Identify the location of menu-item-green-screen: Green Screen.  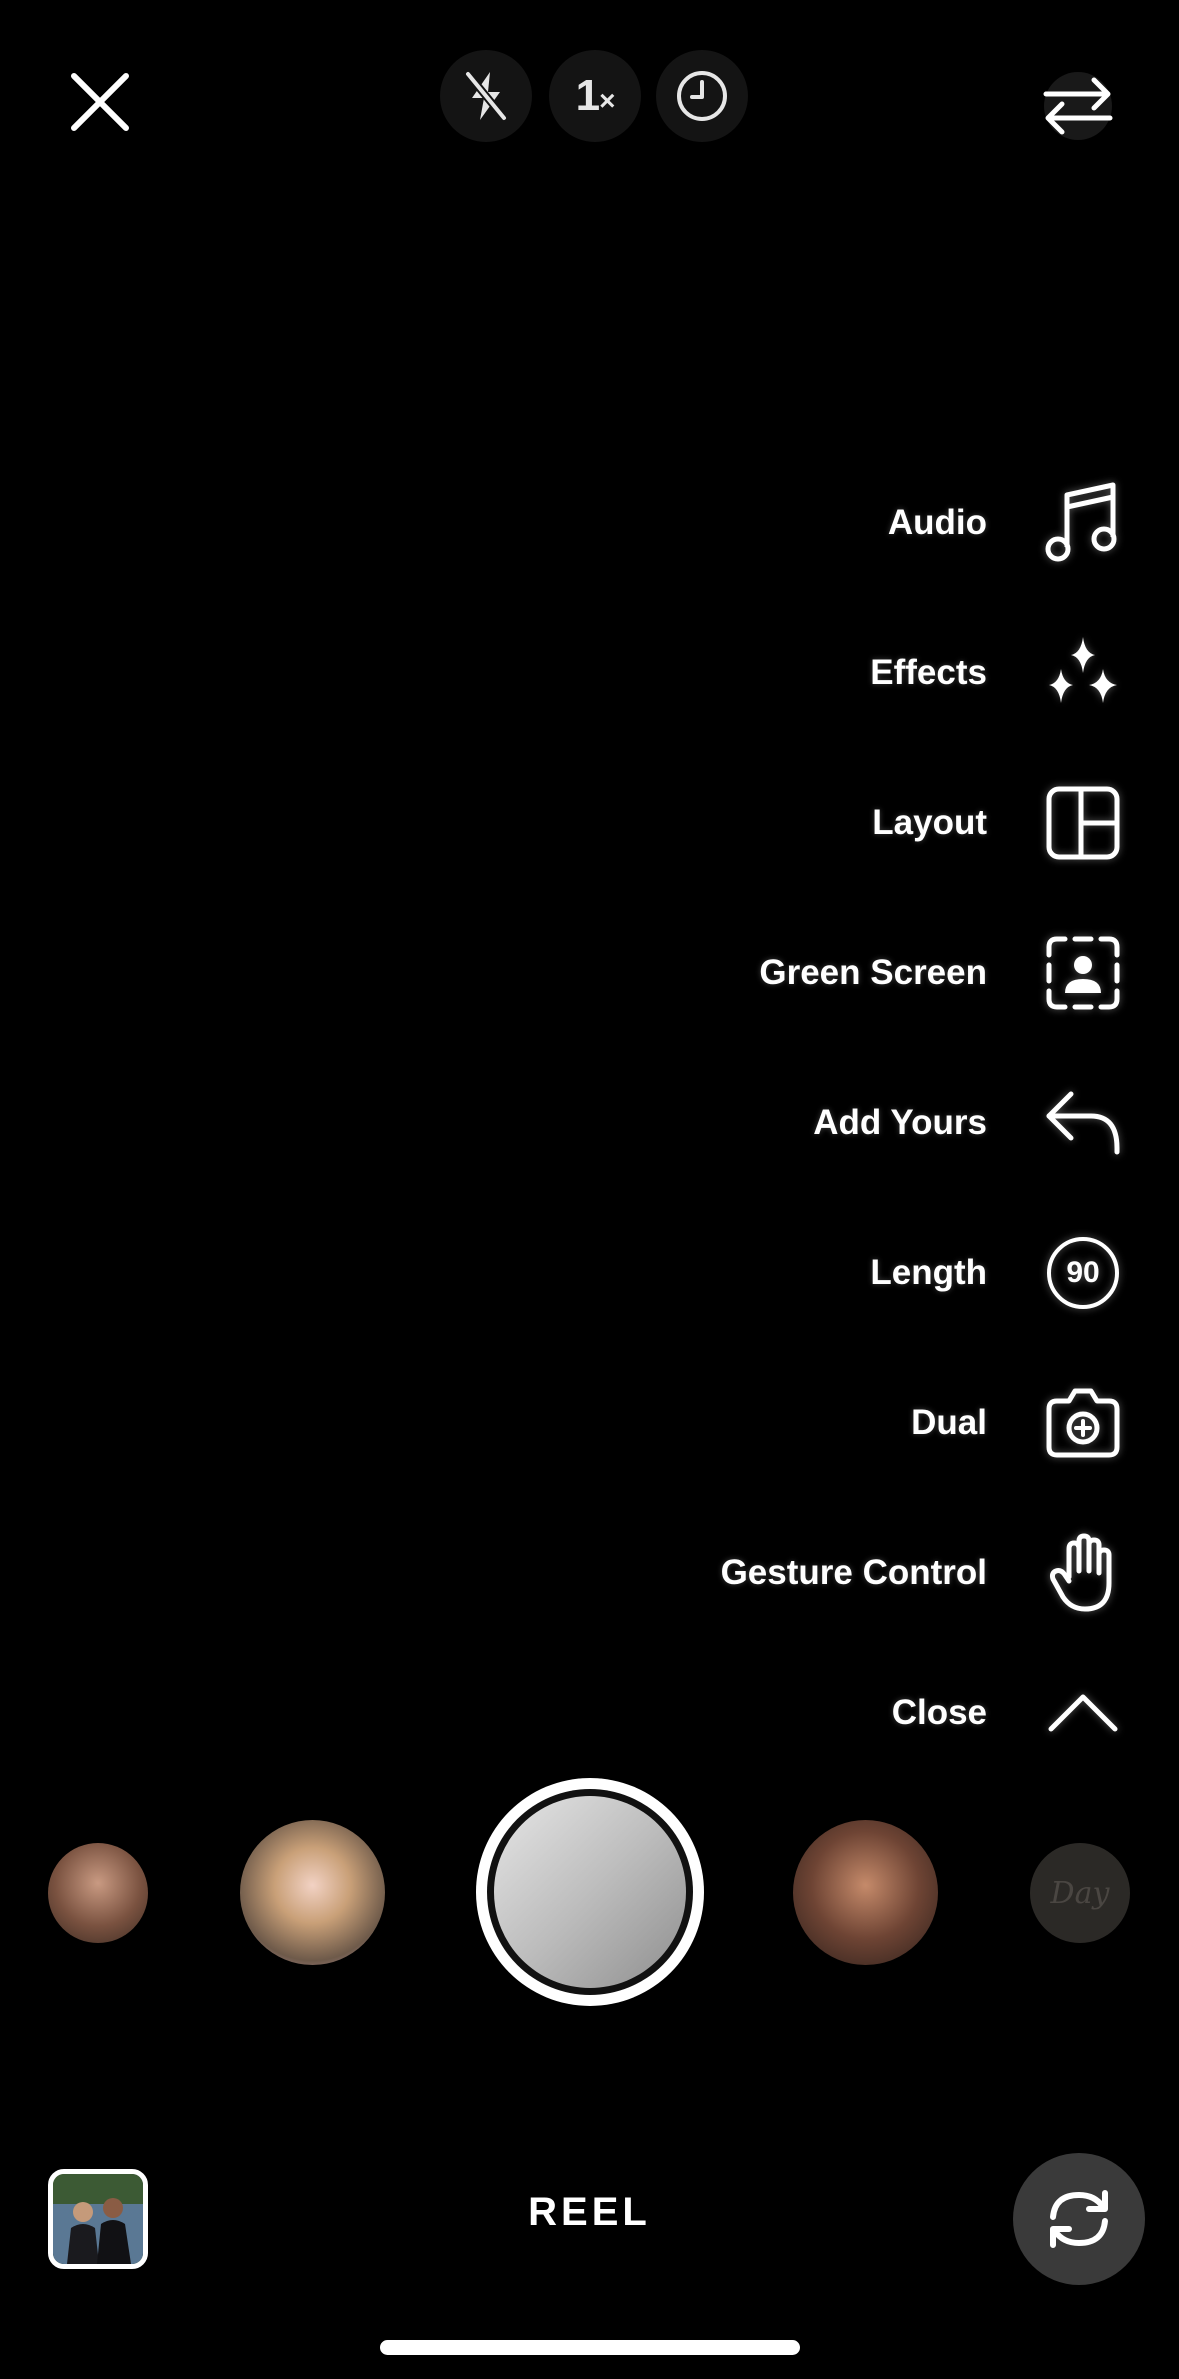
(779, 973).